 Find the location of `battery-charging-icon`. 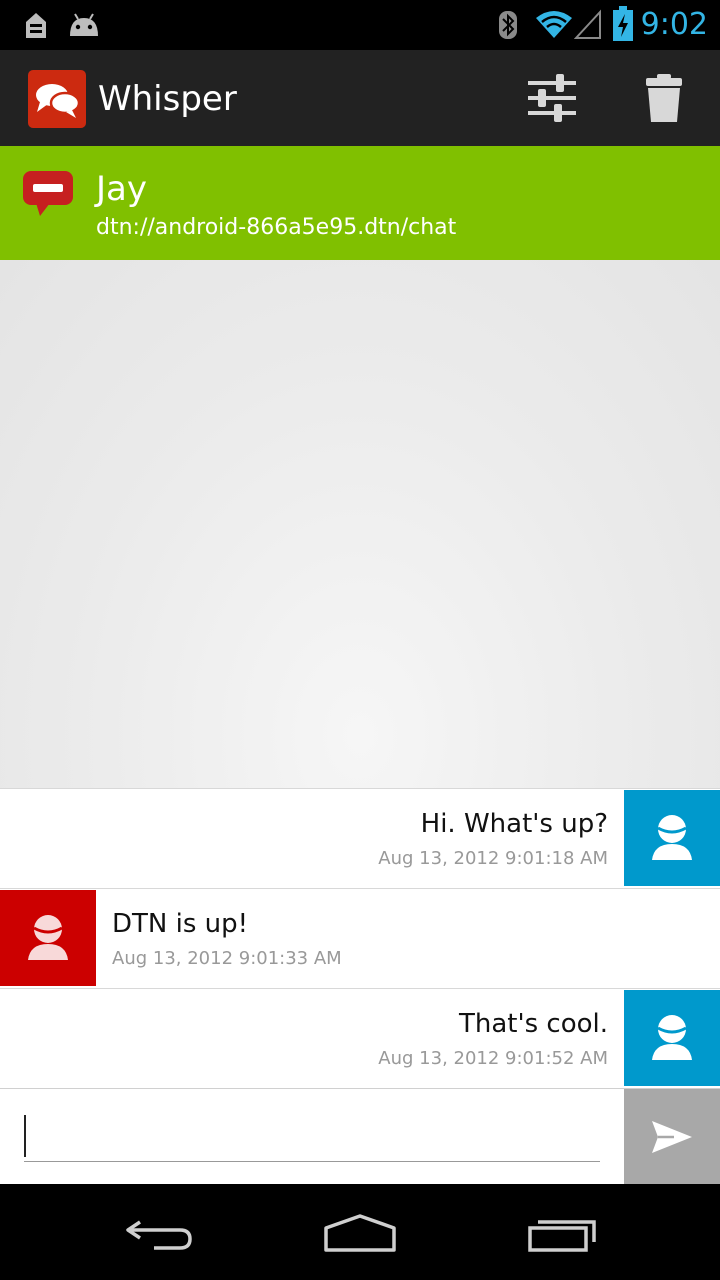

battery-charging-icon is located at coordinates (623, 23).